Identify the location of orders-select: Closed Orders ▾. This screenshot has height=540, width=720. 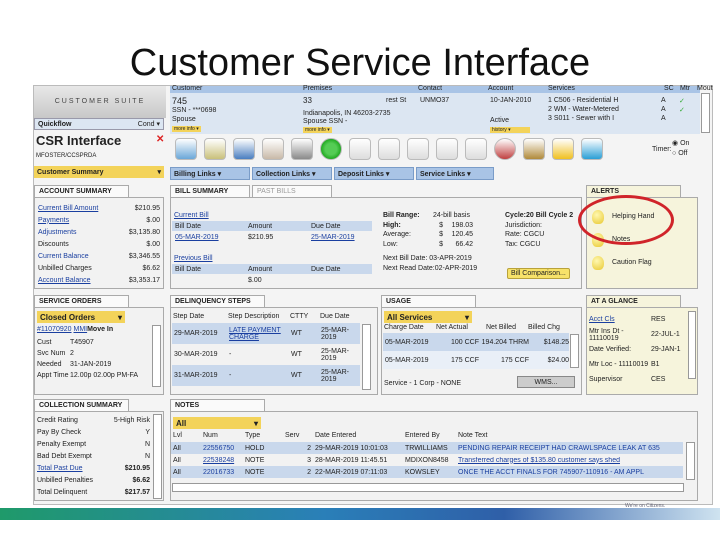
(81, 317).